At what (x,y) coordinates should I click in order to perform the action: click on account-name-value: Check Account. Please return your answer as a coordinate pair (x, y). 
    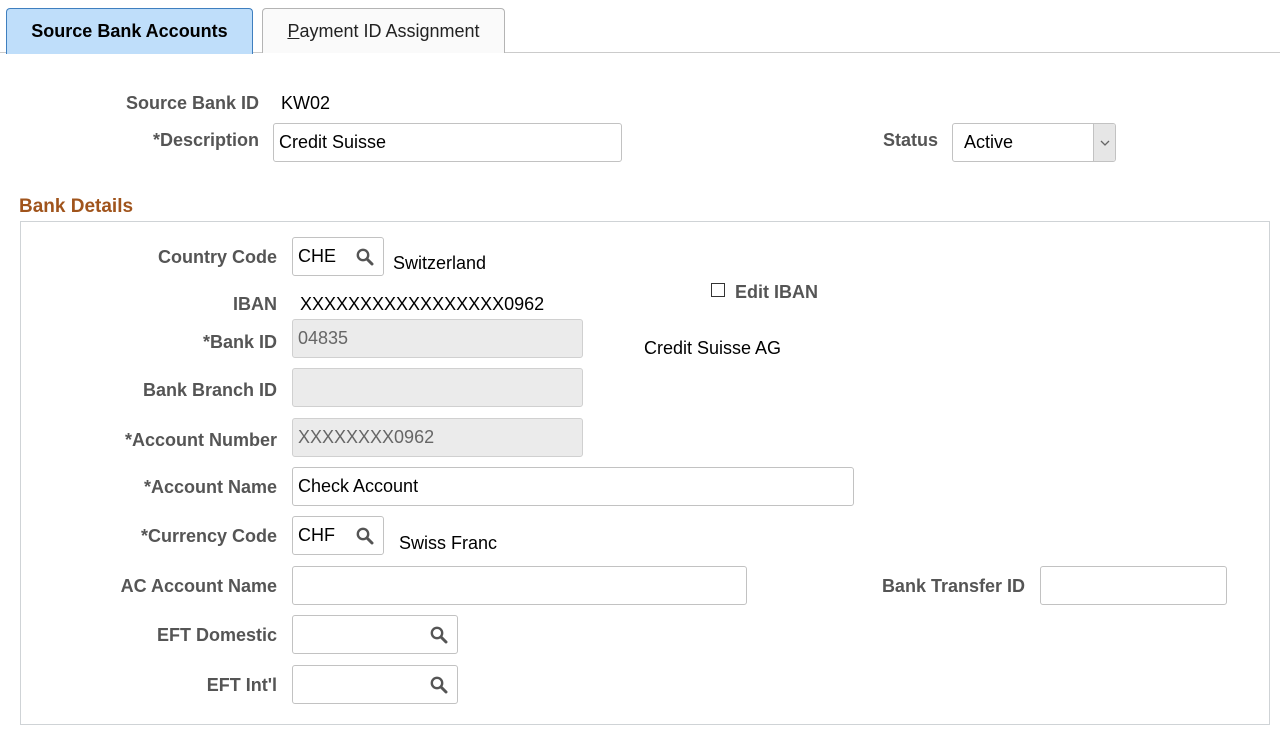
    Looking at the image, I should click on (358, 486).